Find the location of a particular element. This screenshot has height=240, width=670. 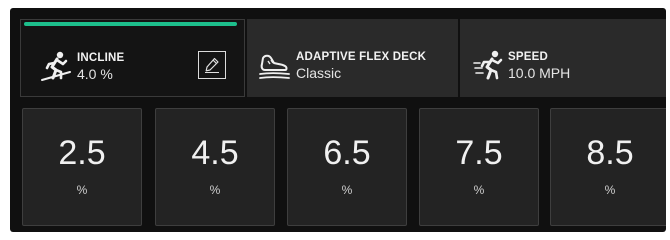

preset-button: 4.5 % is located at coordinates (215, 167).